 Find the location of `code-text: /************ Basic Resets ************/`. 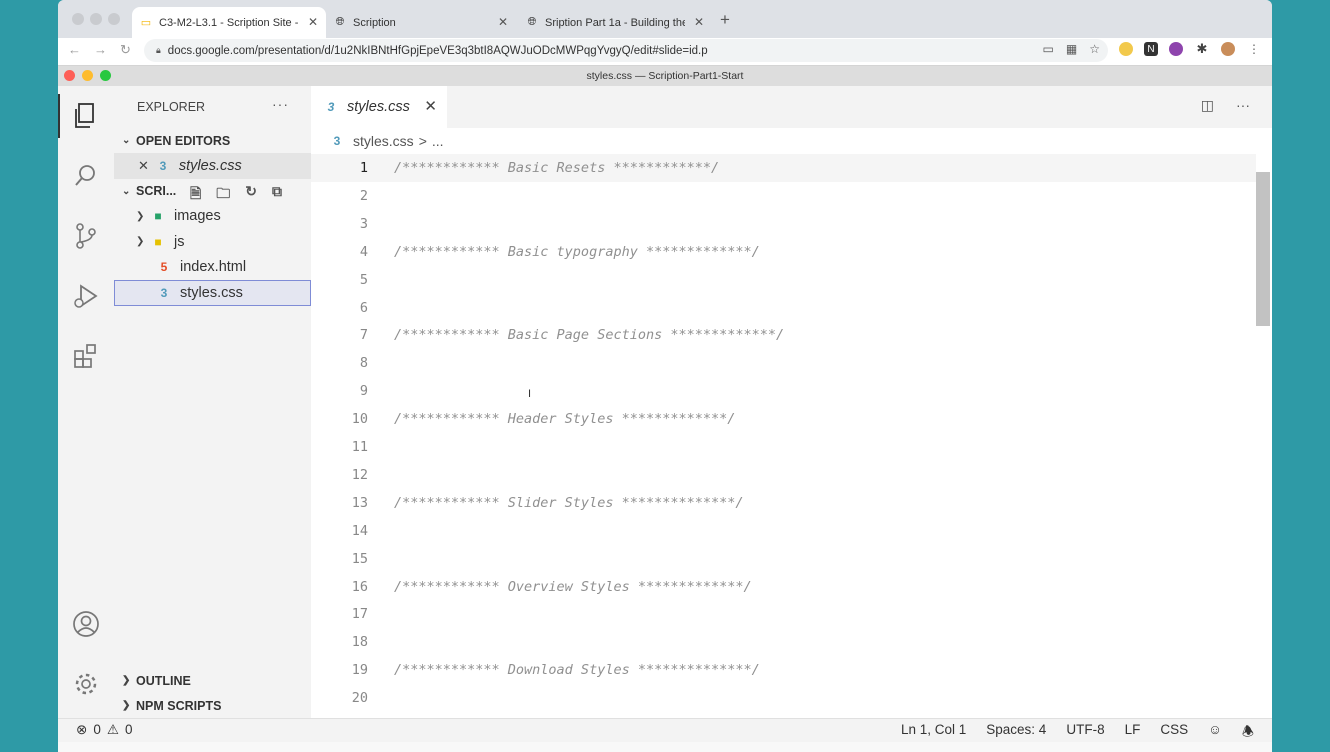

code-text: /************ Basic Resets ************/ is located at coordinates (557, 168).